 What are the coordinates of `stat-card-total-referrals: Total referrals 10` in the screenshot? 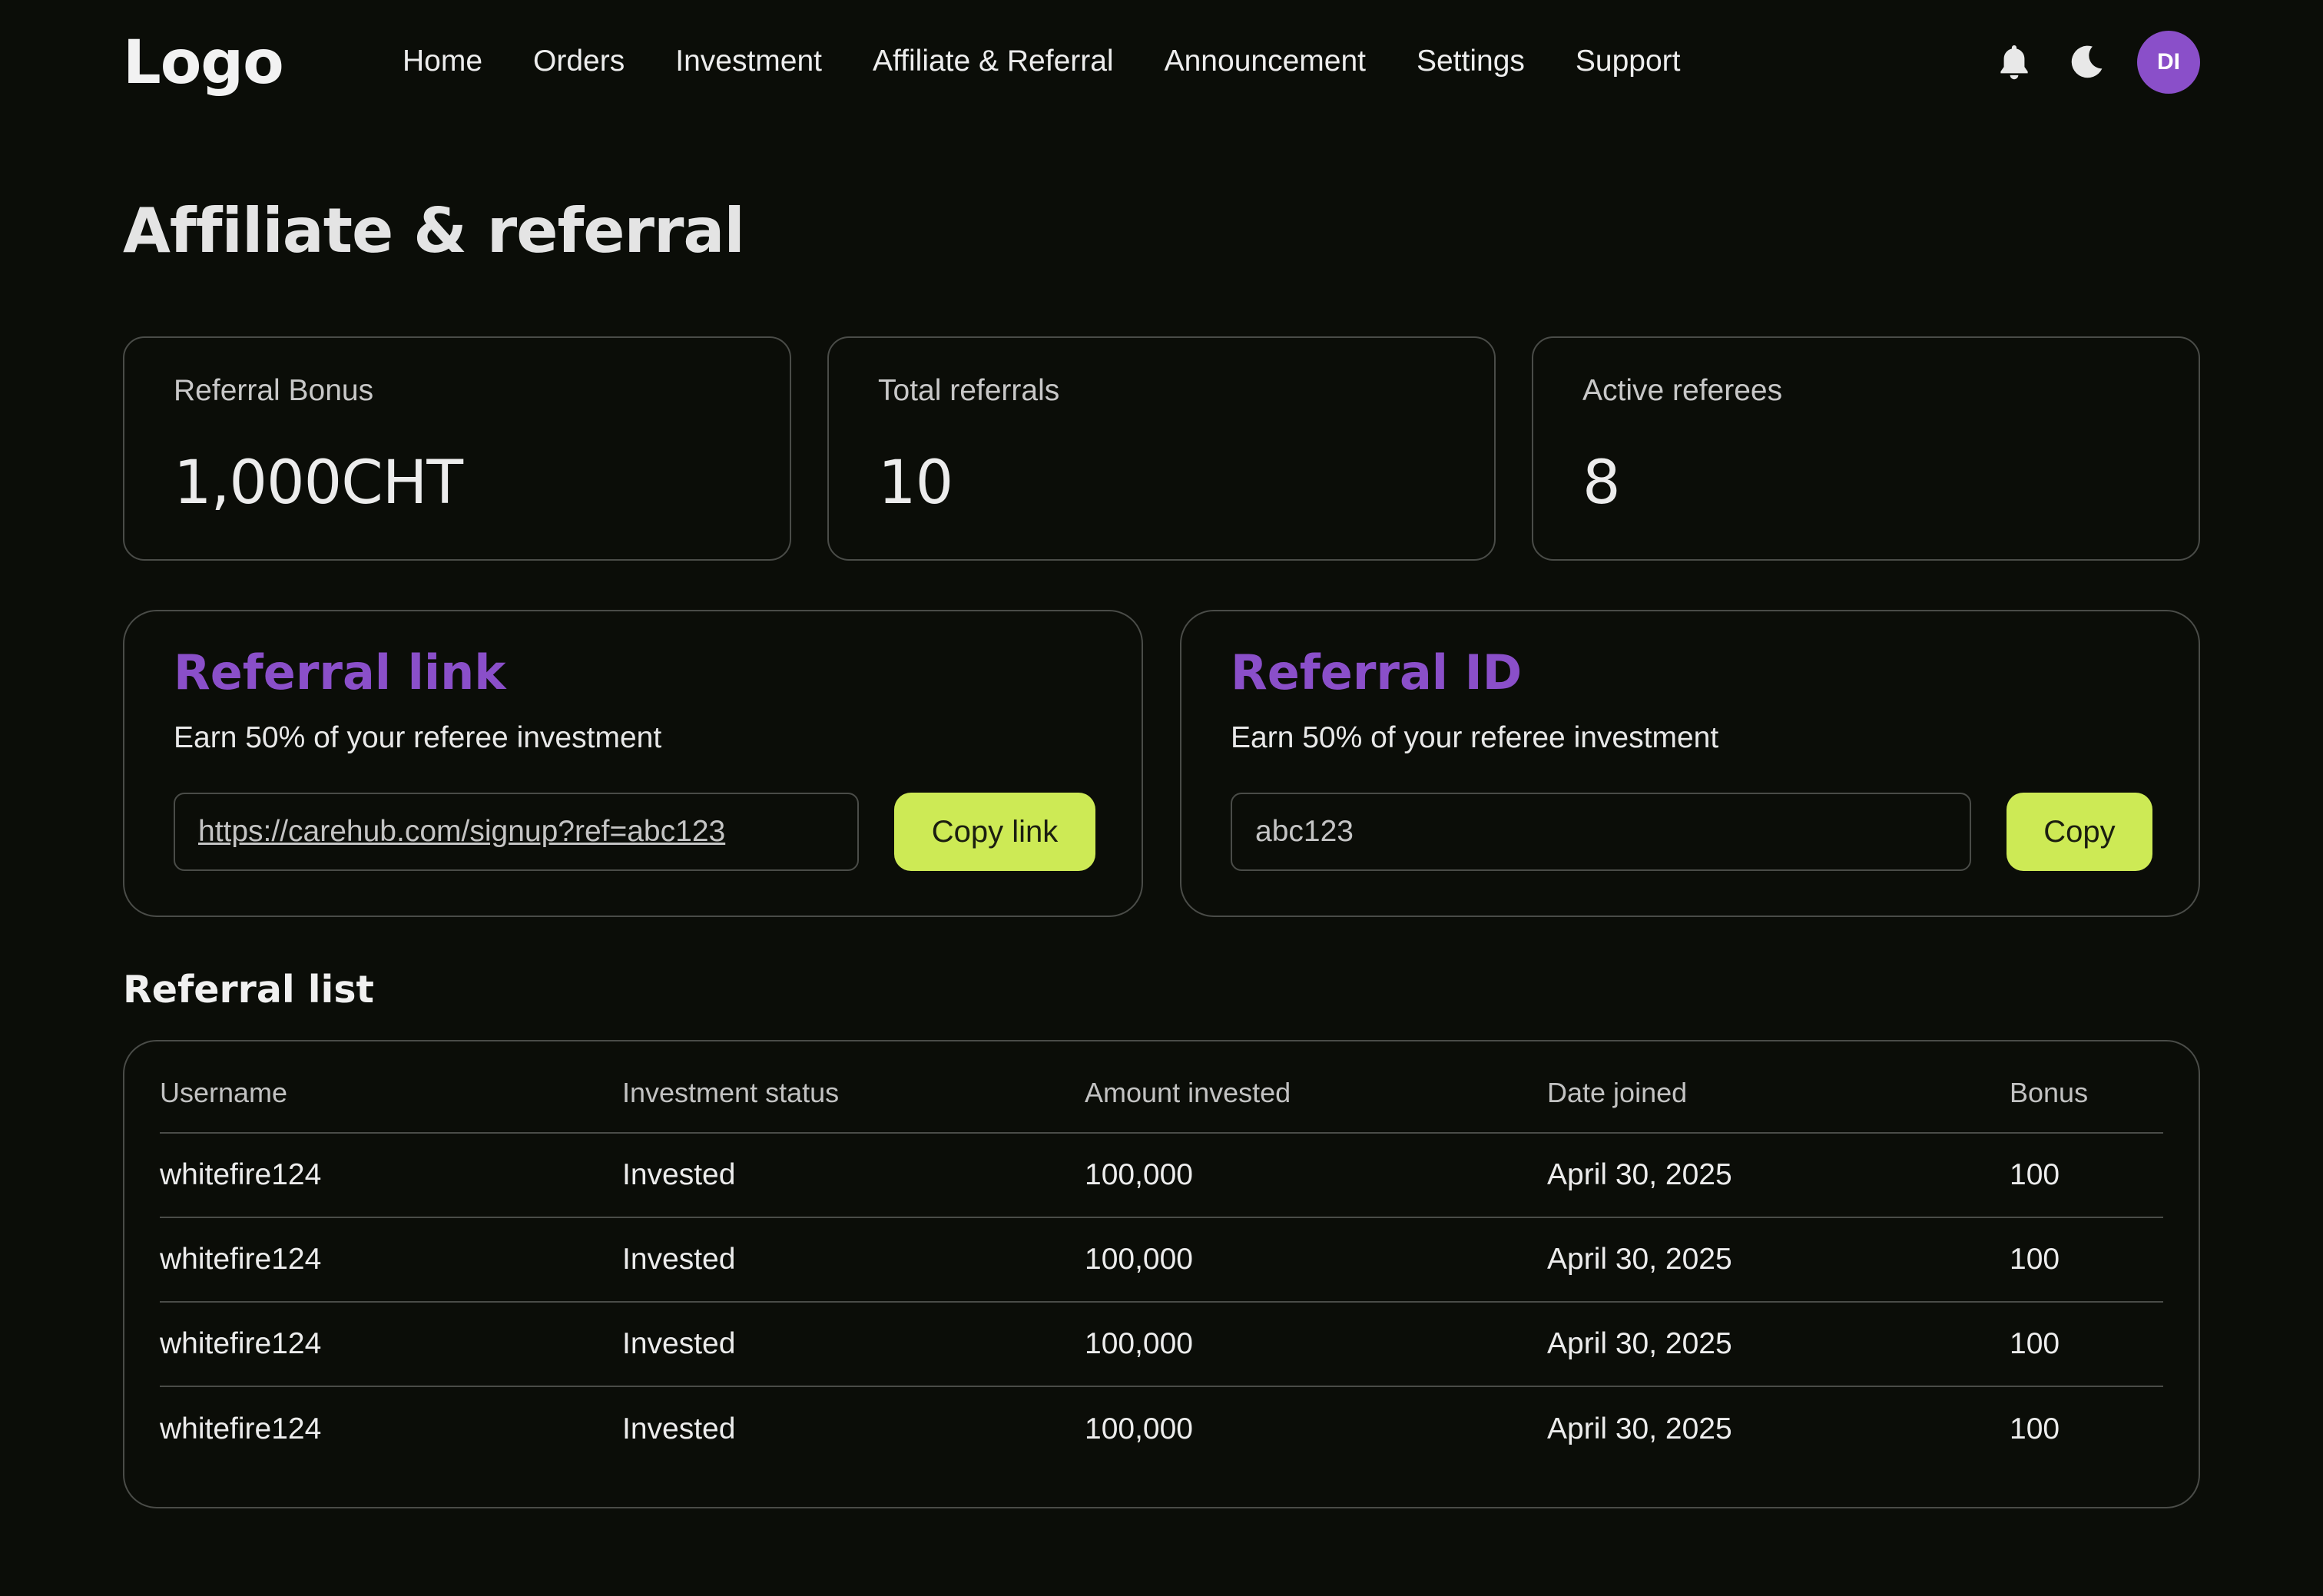 It's located at (1161, 448).